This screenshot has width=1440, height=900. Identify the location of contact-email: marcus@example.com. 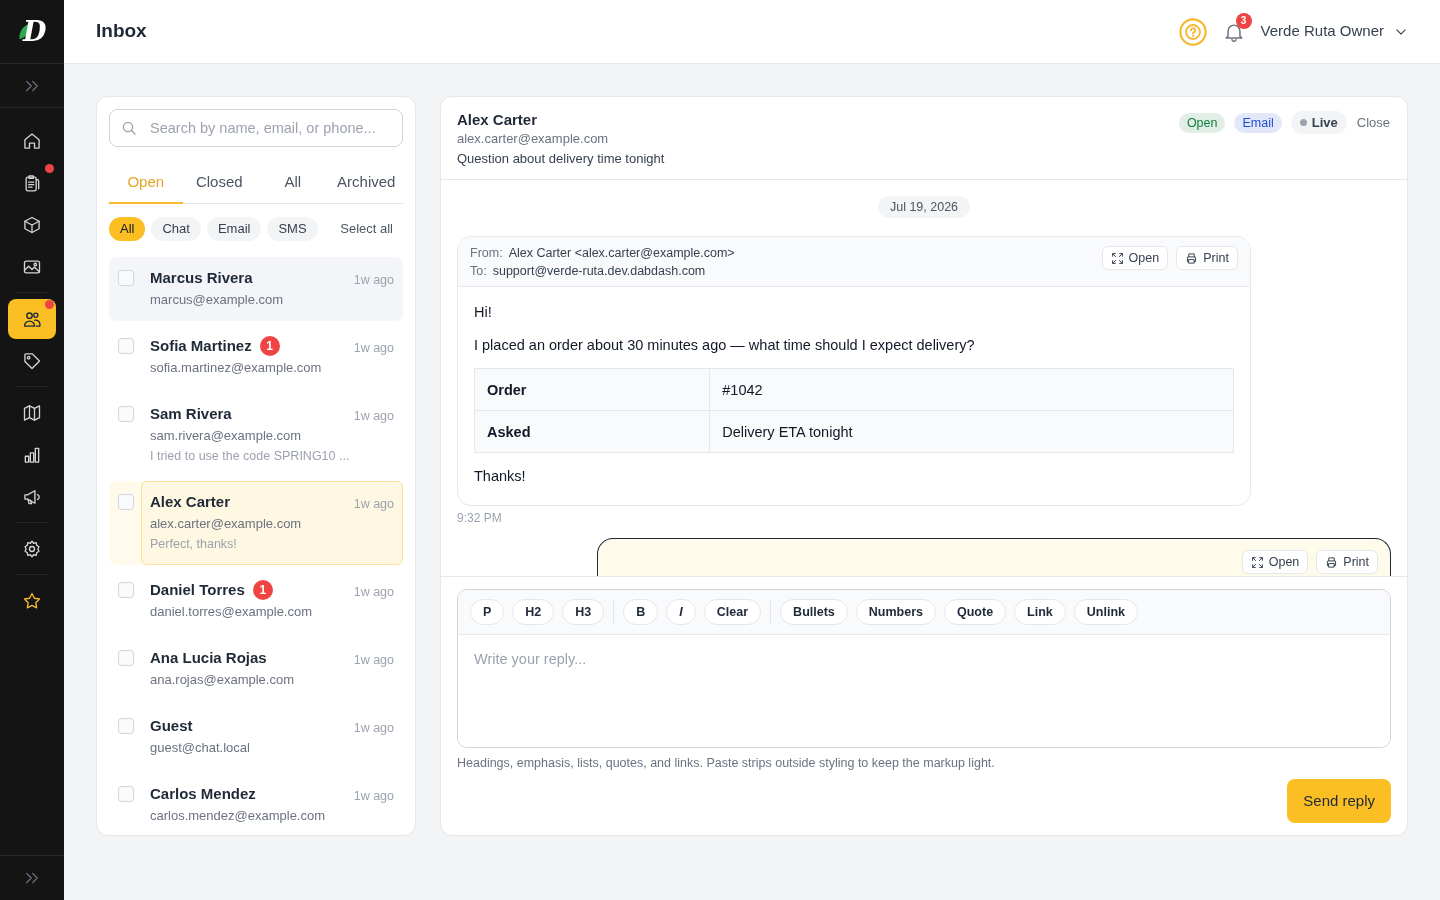
(217, 299).